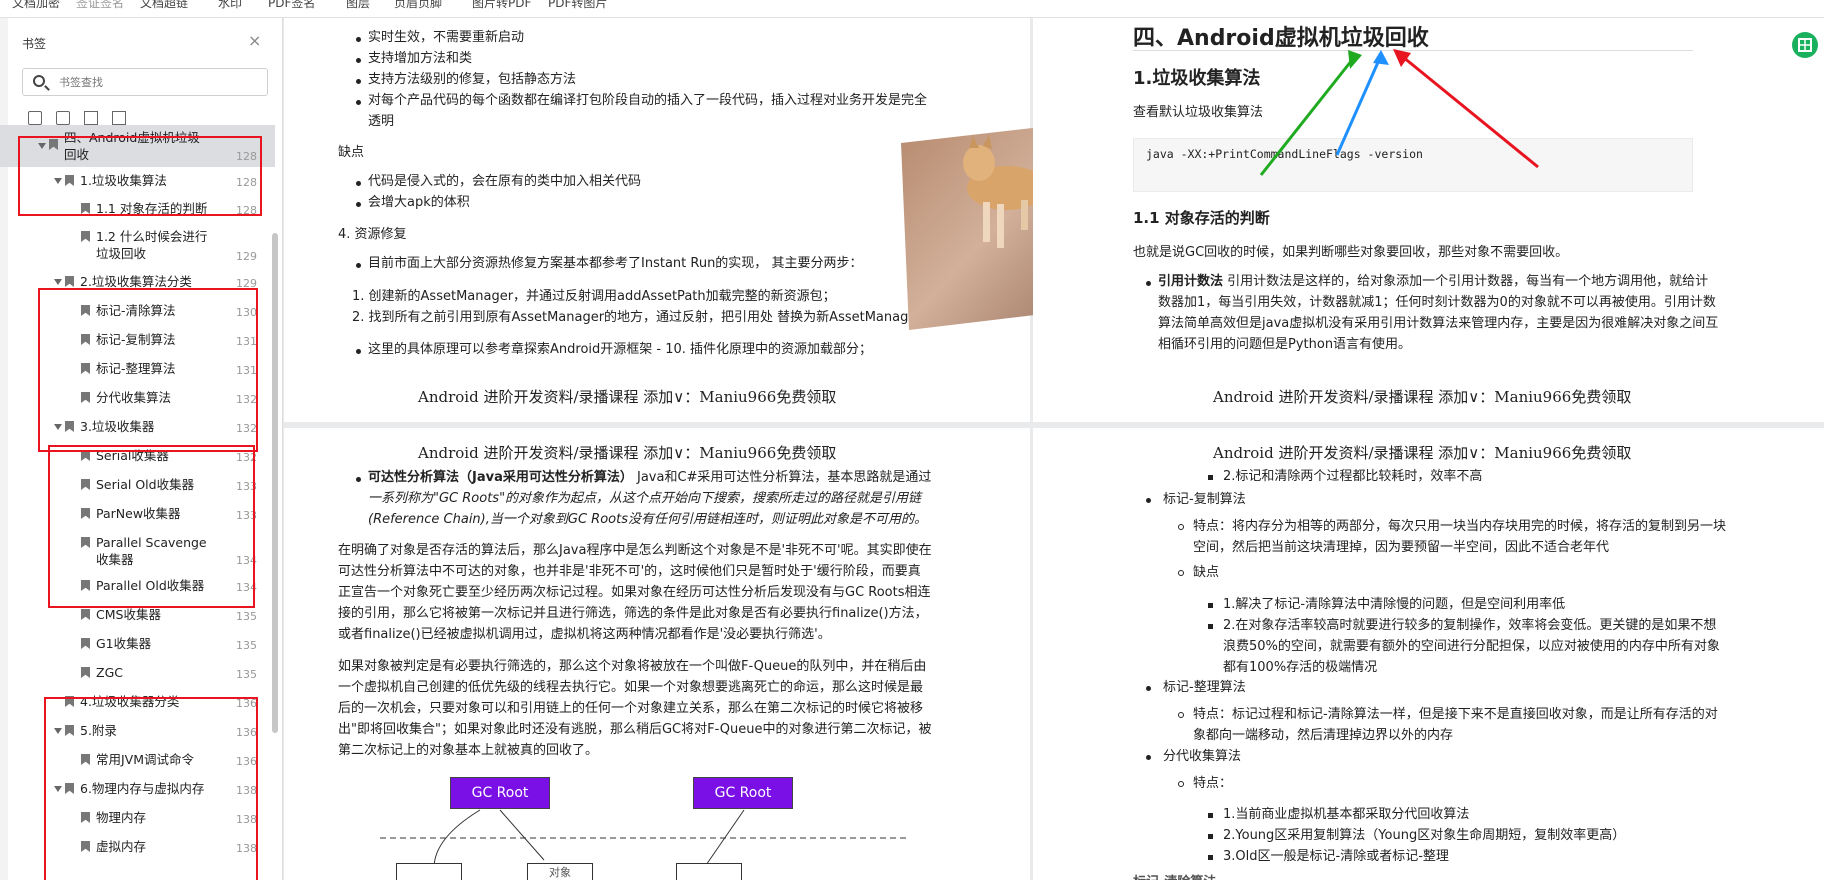 The image size is (1824, 880). What do you see at coordinates (132, 455) in the screenshot?
I see `bookmark-label: Serial收集器` at bounding box center [132, 455].